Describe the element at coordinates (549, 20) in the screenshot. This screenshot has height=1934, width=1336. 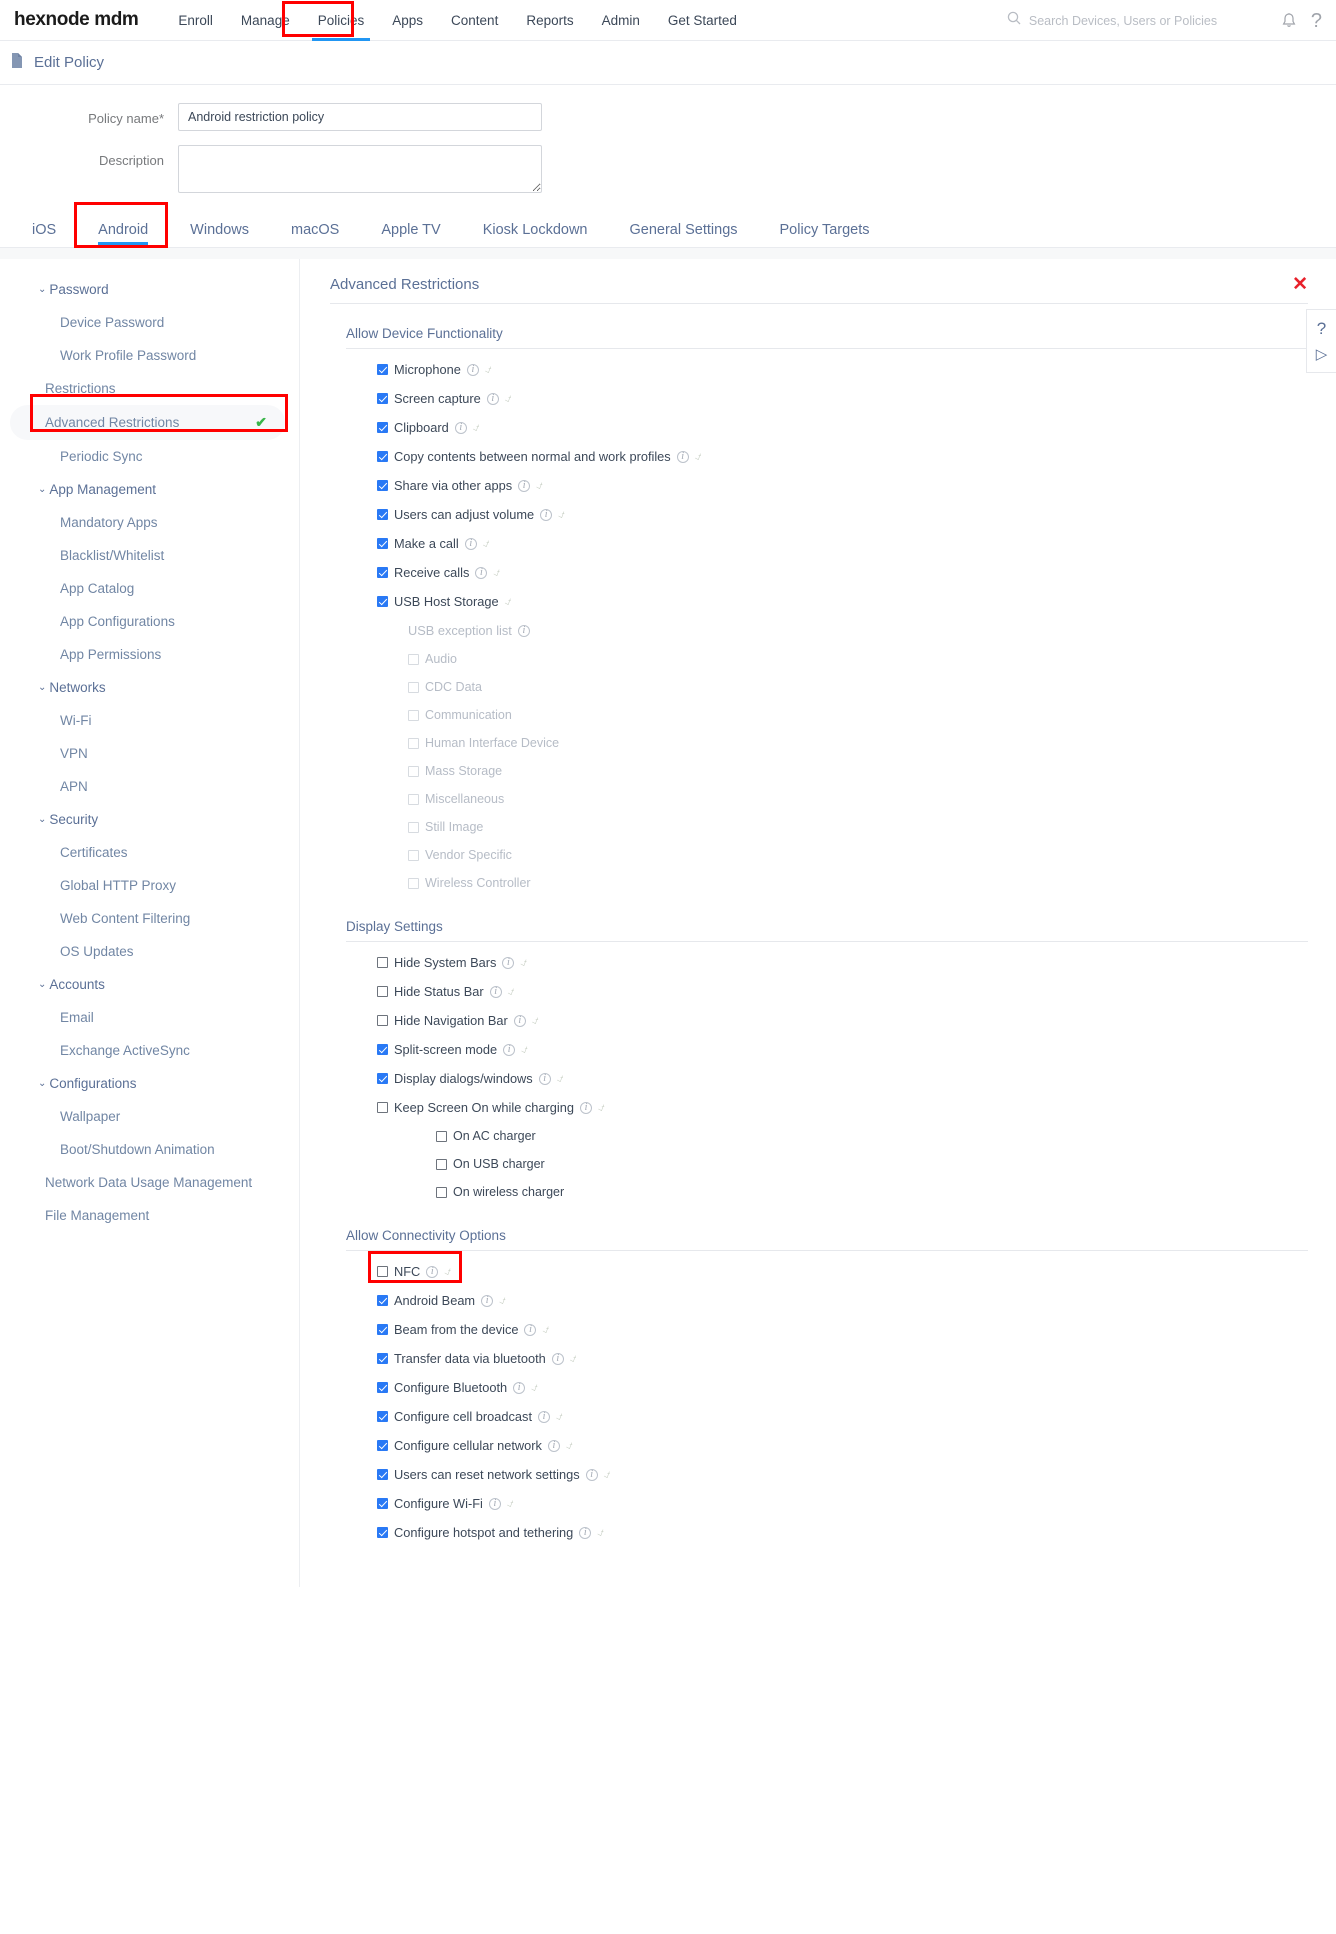
I see `nav-item-reports: Reports` at that location.